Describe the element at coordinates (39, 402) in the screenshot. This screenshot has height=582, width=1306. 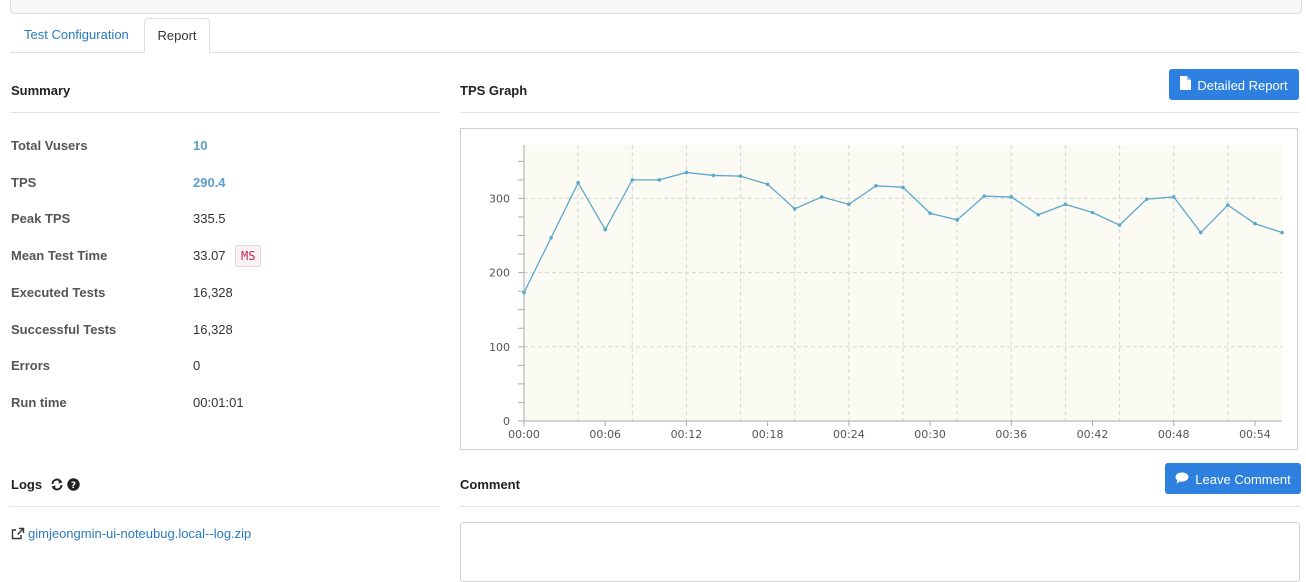
I see `run-time-label: Run time` at that location.